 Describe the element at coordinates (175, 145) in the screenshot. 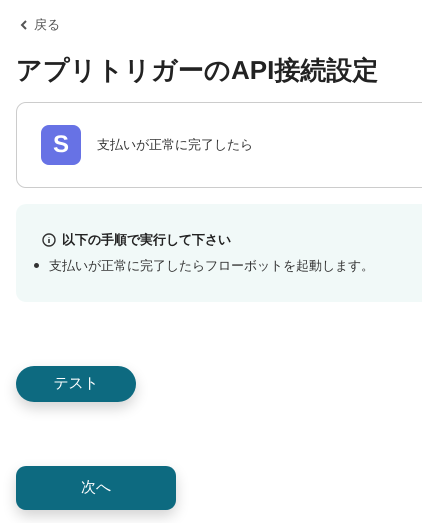

I see `trigger-label: 支払いが正常に完了したら` at that location.